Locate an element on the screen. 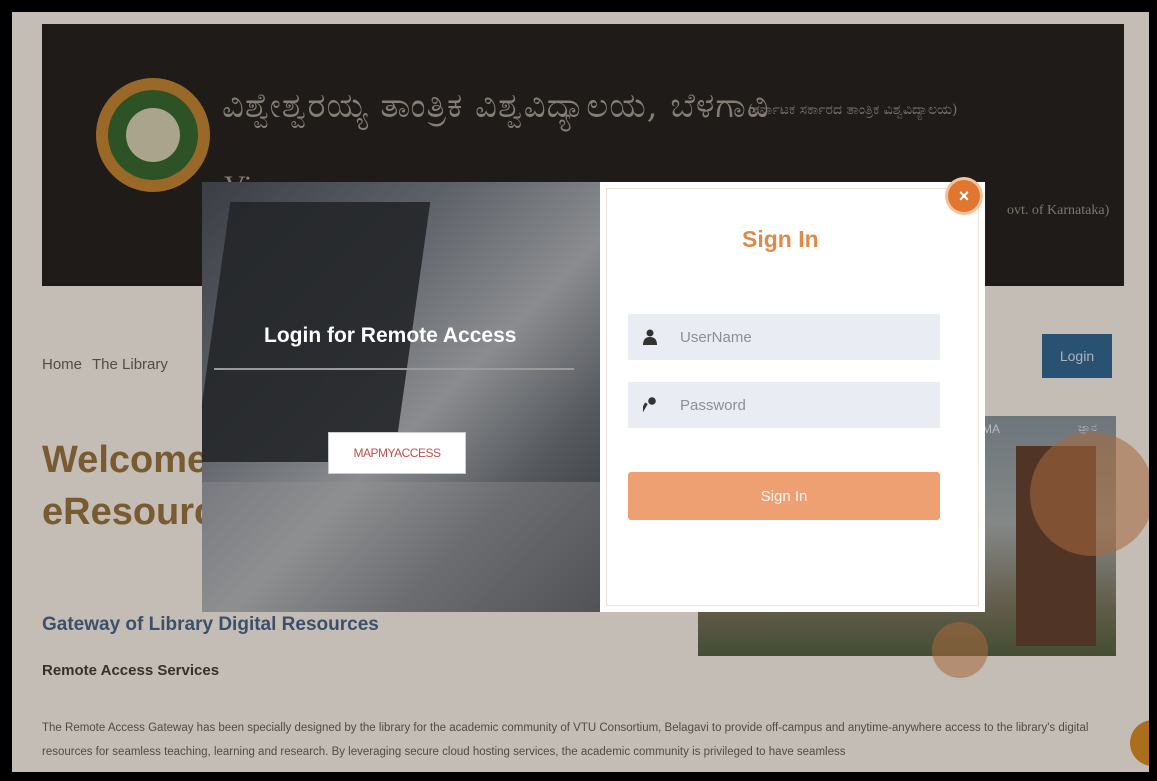  password-input is located at coordinates (797, 405).